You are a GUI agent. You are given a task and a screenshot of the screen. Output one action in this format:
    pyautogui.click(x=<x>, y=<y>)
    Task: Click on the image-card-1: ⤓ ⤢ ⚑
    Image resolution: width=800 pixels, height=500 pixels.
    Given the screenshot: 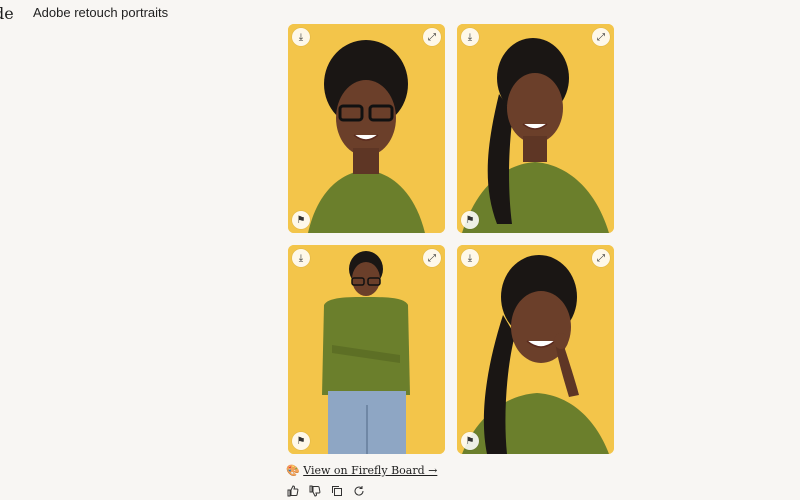 What is the action you would take?
    pyautogui.click(x=366, y=128)
    